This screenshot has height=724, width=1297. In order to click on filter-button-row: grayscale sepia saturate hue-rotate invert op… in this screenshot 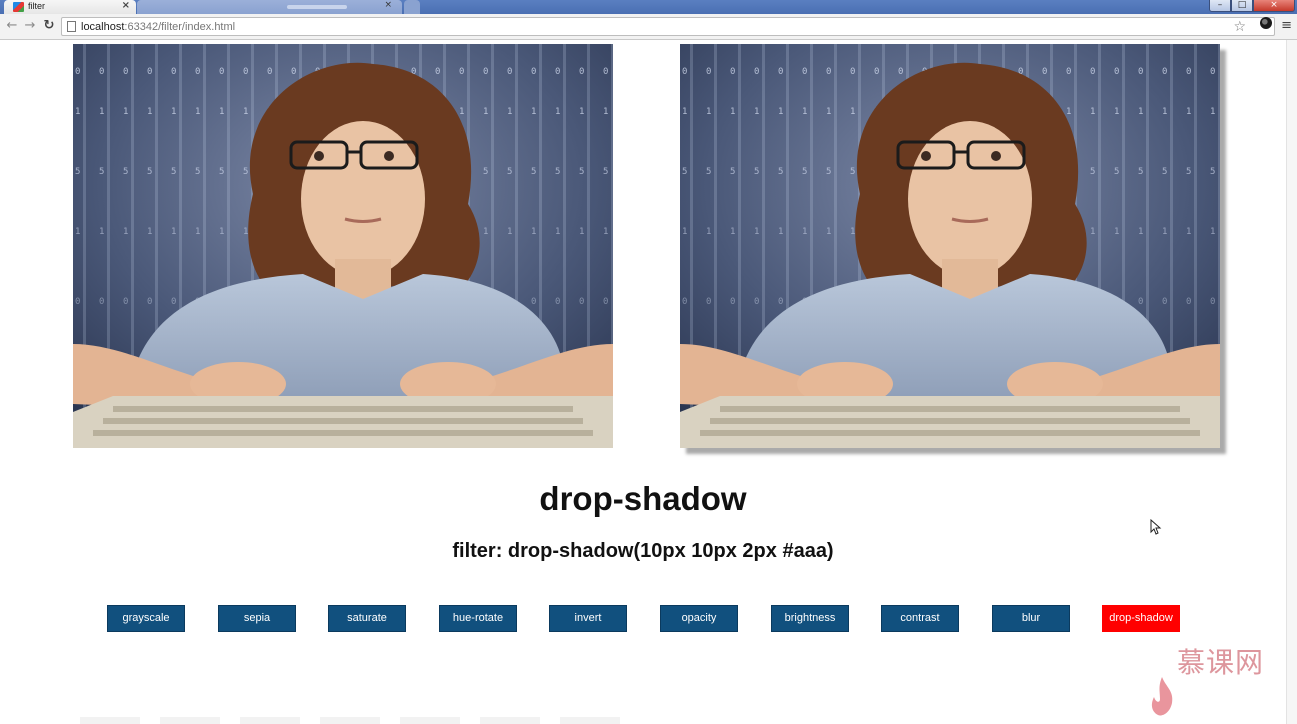, I will do `click(643, 619)`.